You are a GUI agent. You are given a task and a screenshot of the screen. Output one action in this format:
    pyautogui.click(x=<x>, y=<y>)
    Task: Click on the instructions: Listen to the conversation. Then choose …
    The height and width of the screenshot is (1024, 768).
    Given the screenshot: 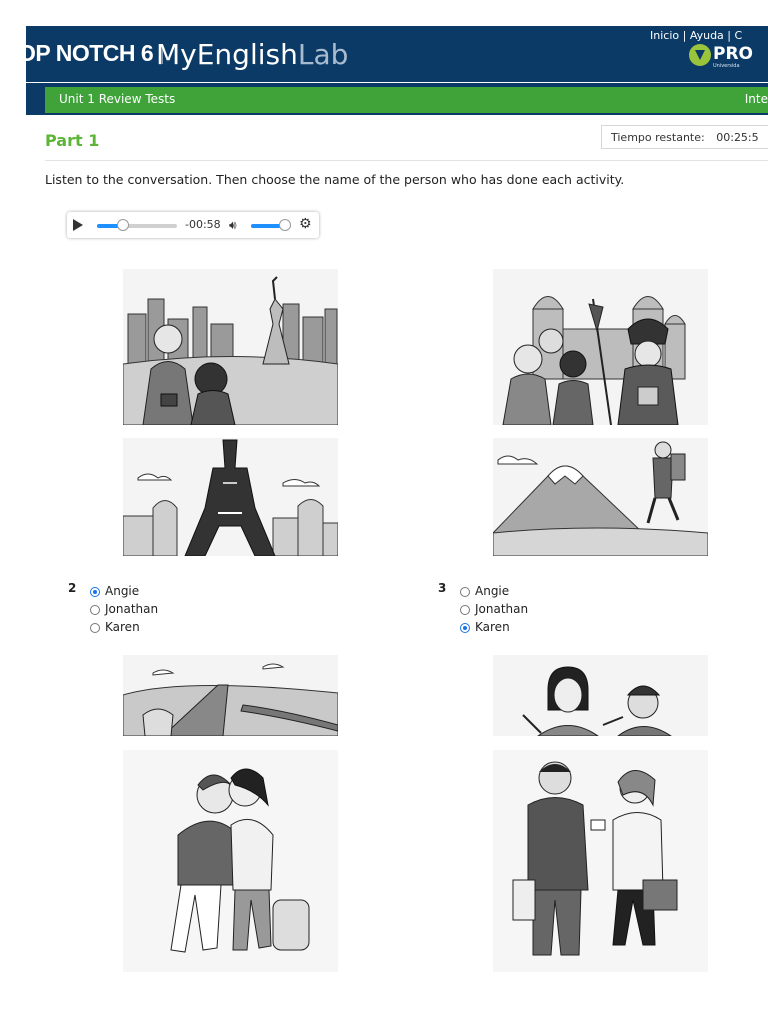 What is the action you would take?
    pyautogui.click(x=335, y=179)
    